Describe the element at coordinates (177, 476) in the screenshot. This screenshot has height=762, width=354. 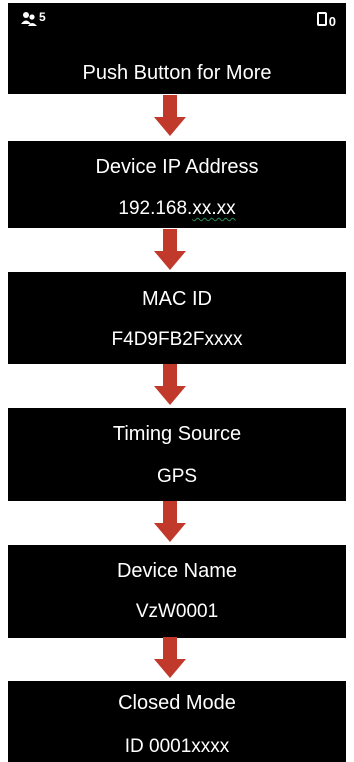
I see `timing-source-value: GPS` at that location.